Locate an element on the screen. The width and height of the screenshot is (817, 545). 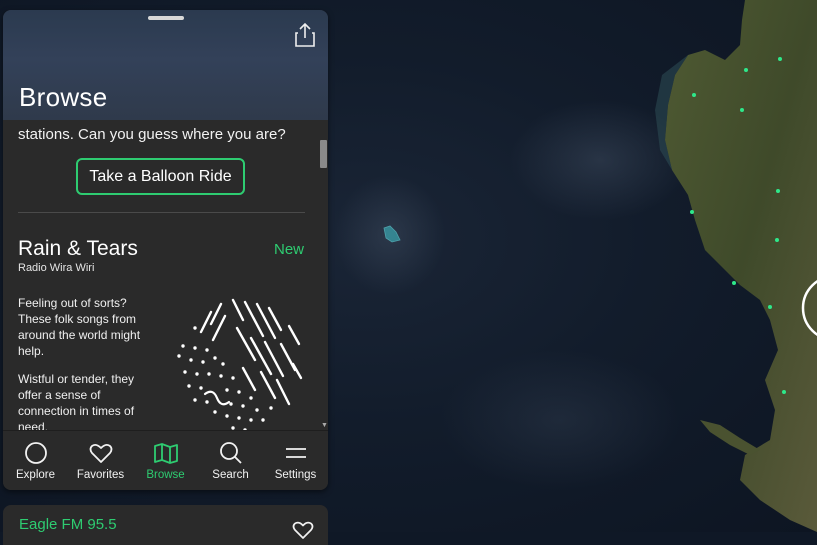
favorite-heart-icon is located at coordinates (303, 530).